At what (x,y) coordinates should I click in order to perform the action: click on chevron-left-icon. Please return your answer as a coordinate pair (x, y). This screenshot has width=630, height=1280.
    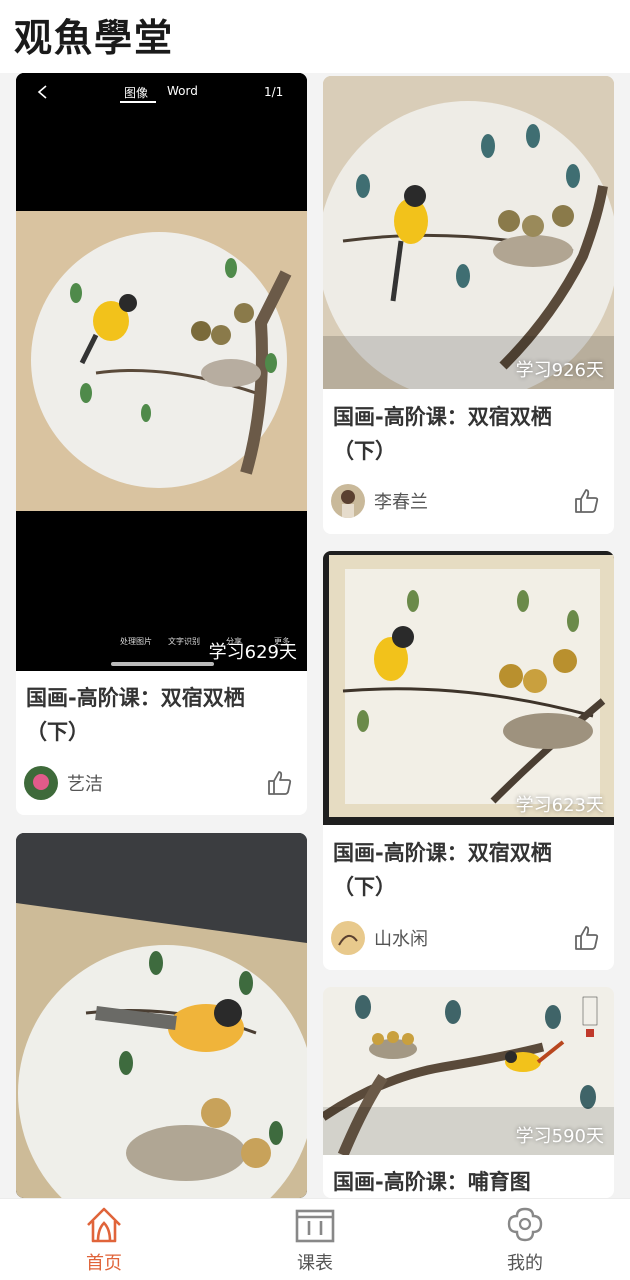
    Looking at the image, I should click on (43, 92).